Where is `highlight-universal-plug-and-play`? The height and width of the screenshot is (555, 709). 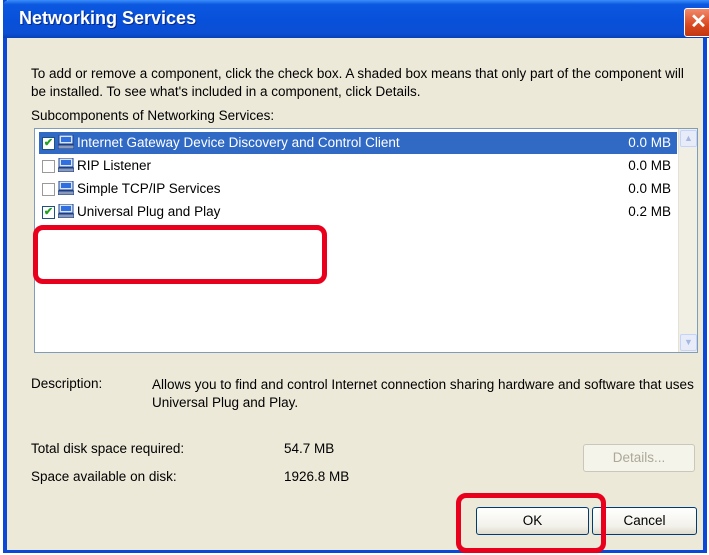 highlight-universal-plug-and-play is located at coordinates (180, 254).